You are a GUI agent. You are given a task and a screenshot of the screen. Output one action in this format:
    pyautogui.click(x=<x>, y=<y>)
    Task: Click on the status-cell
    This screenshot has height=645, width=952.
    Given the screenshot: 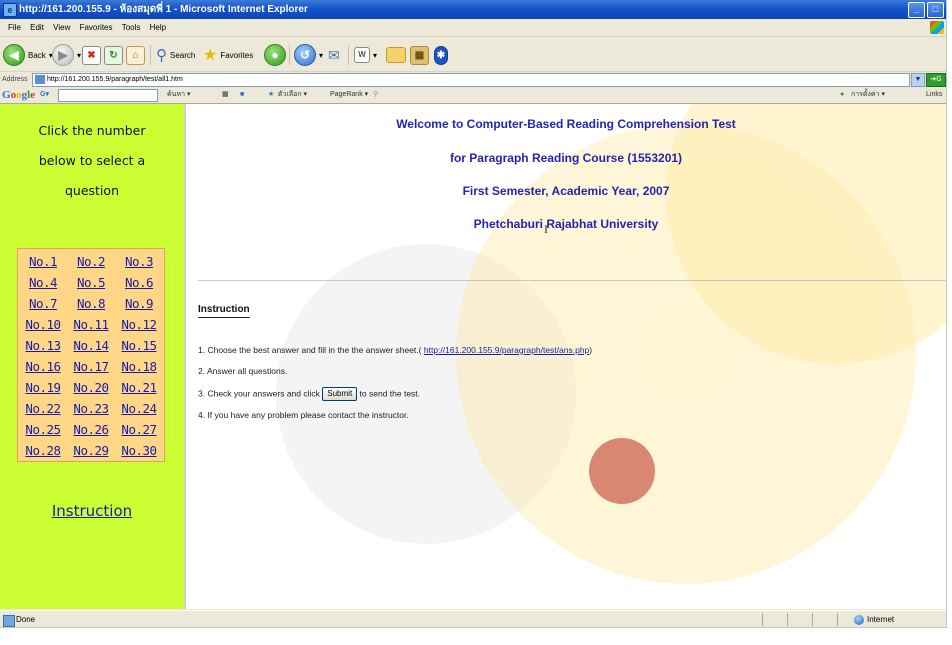 What is the action you would take?
    pyautogui.click(x=823, y=619)
    